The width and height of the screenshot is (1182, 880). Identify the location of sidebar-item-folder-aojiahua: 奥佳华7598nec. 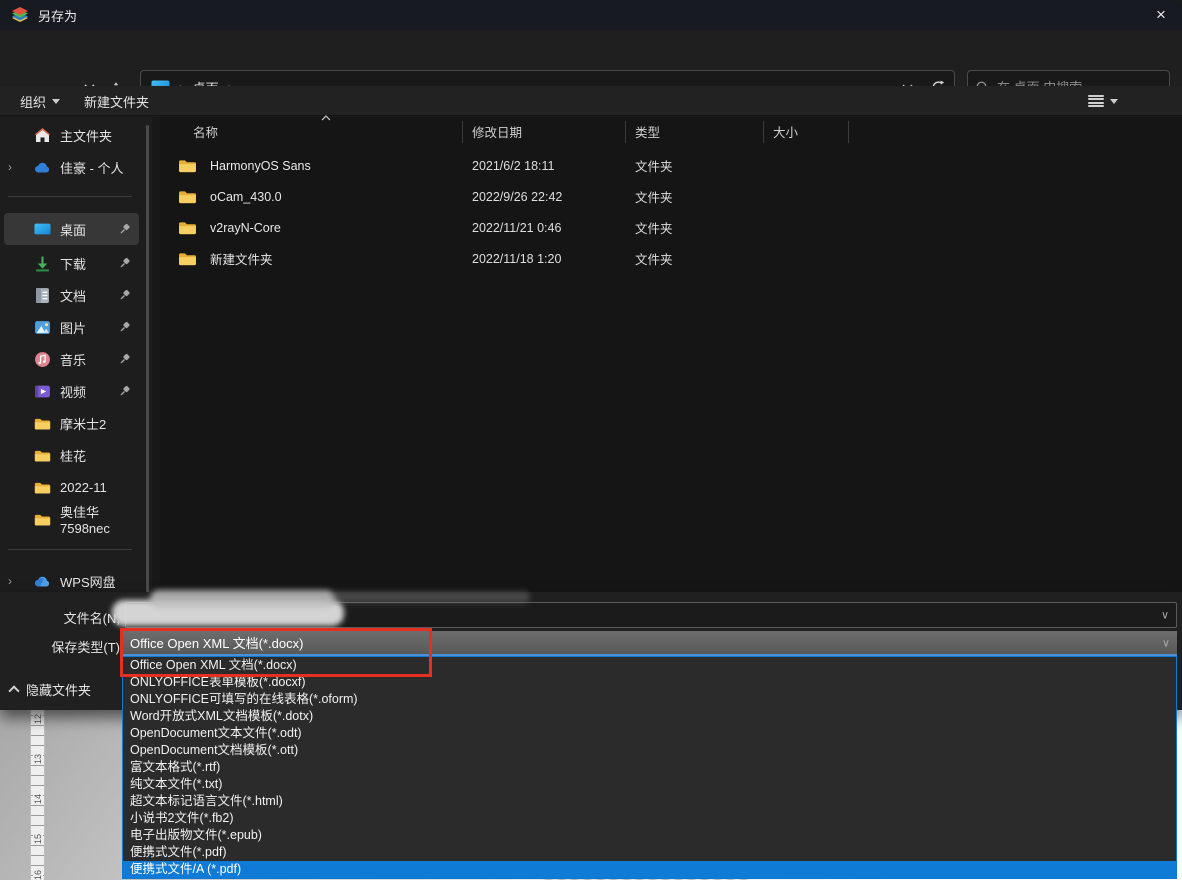
(71, 520).